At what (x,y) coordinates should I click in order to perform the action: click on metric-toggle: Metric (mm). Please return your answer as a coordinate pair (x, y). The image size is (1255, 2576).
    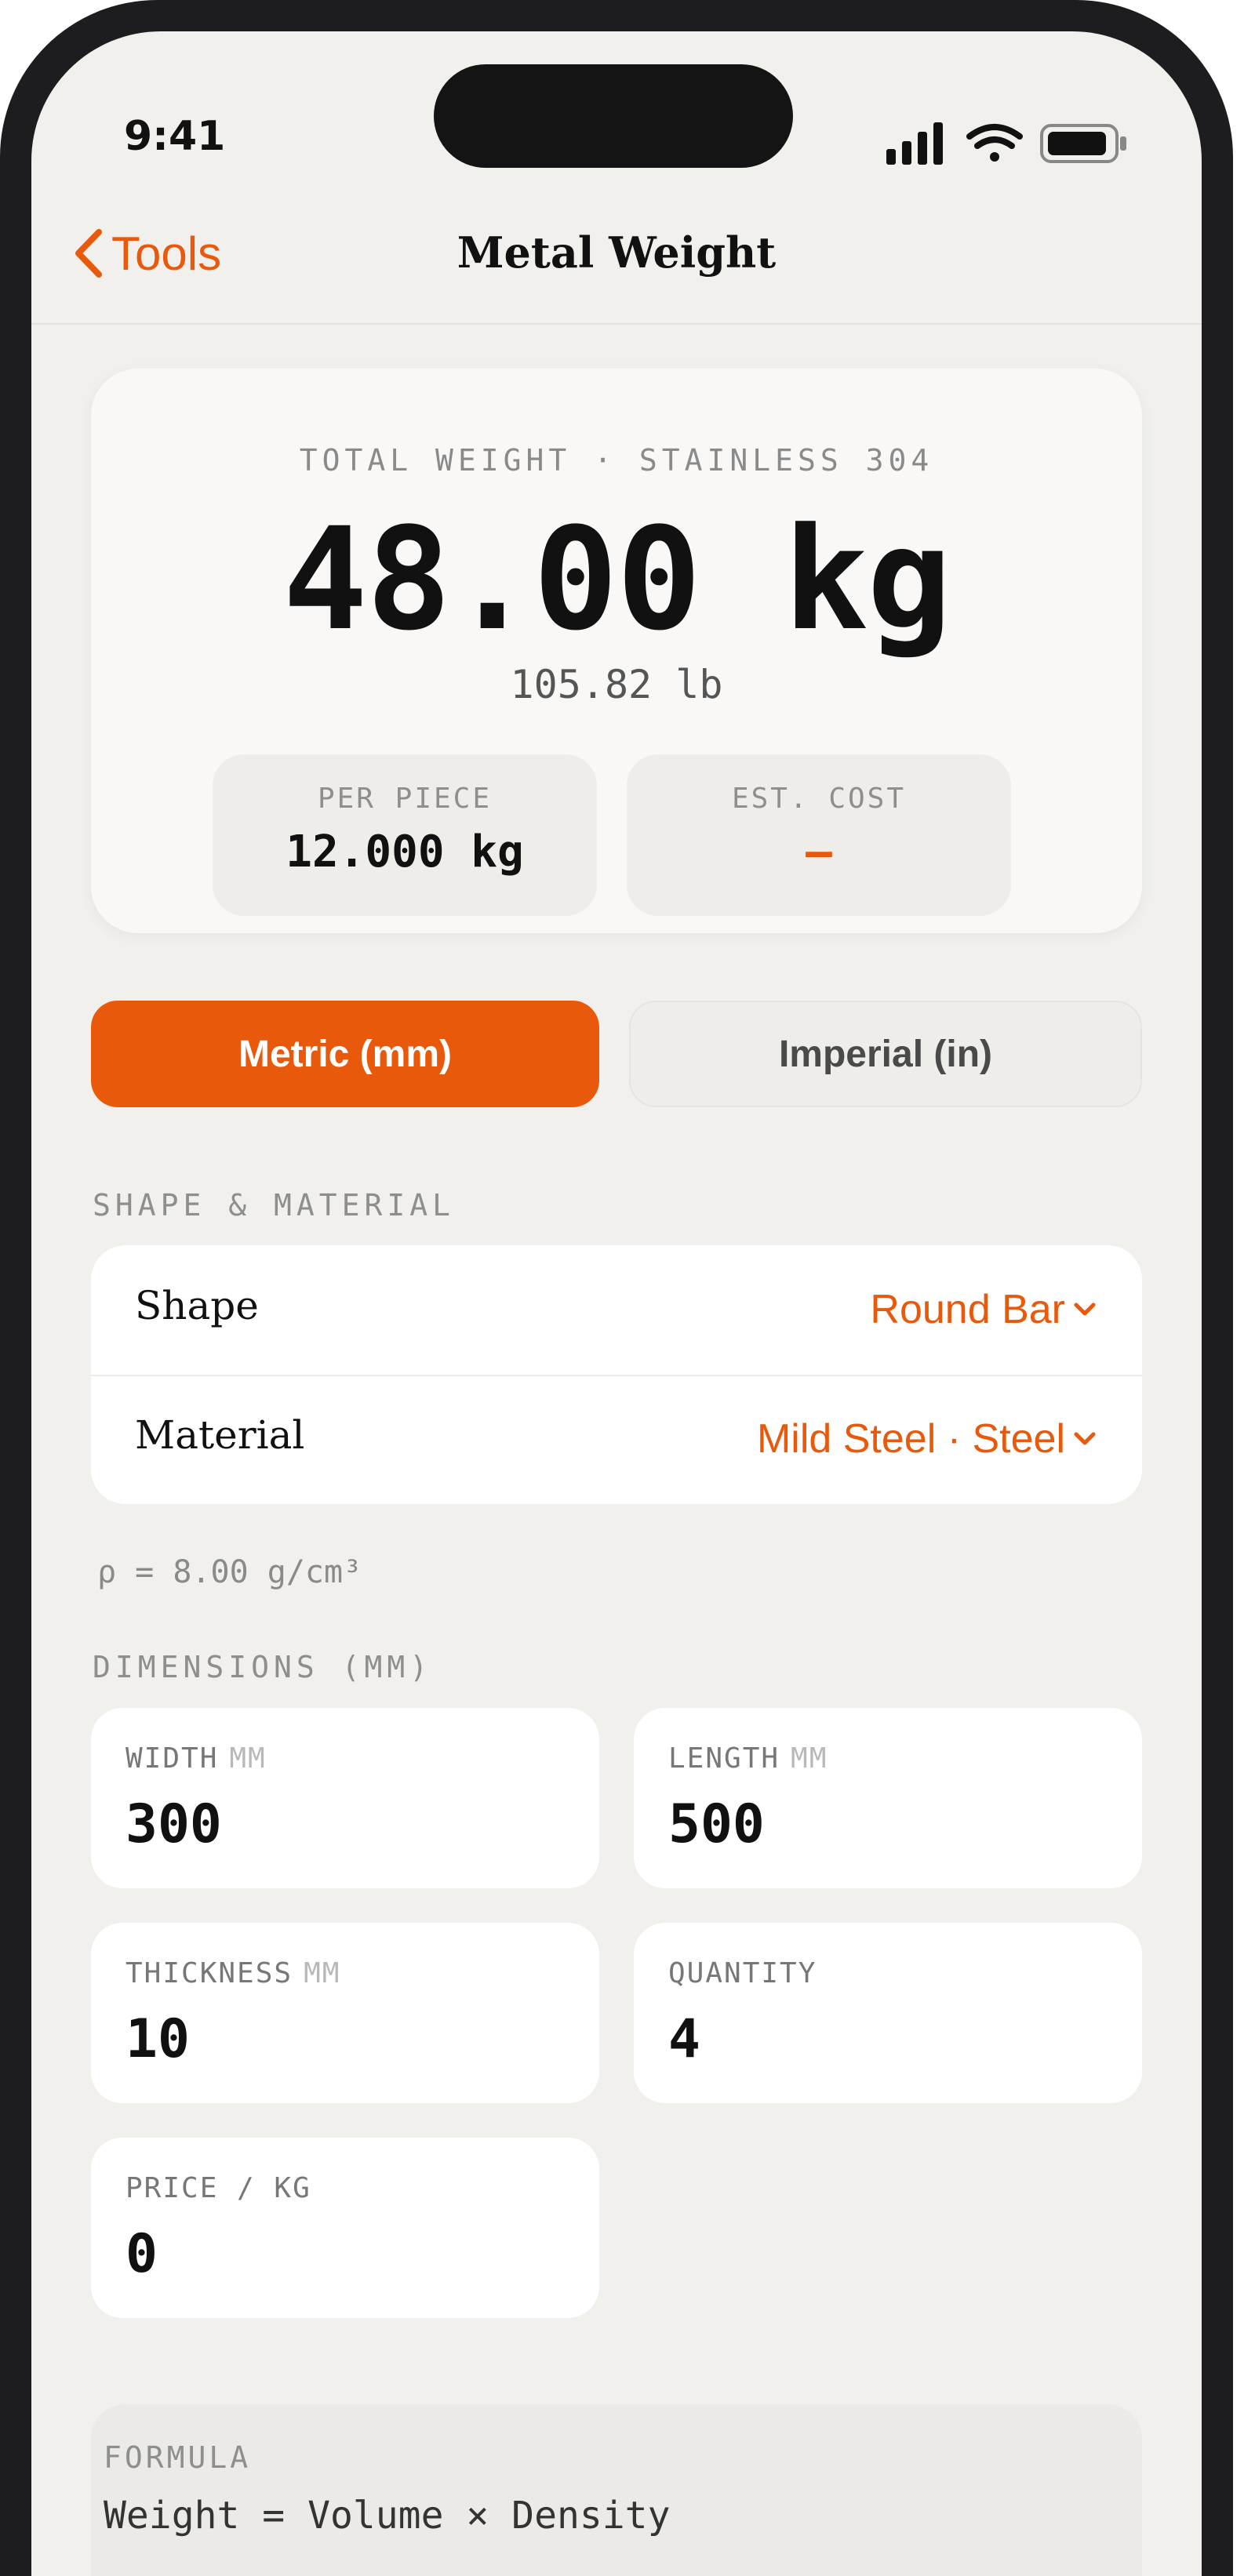
    Looking at the image, I should click on (345, 1054).